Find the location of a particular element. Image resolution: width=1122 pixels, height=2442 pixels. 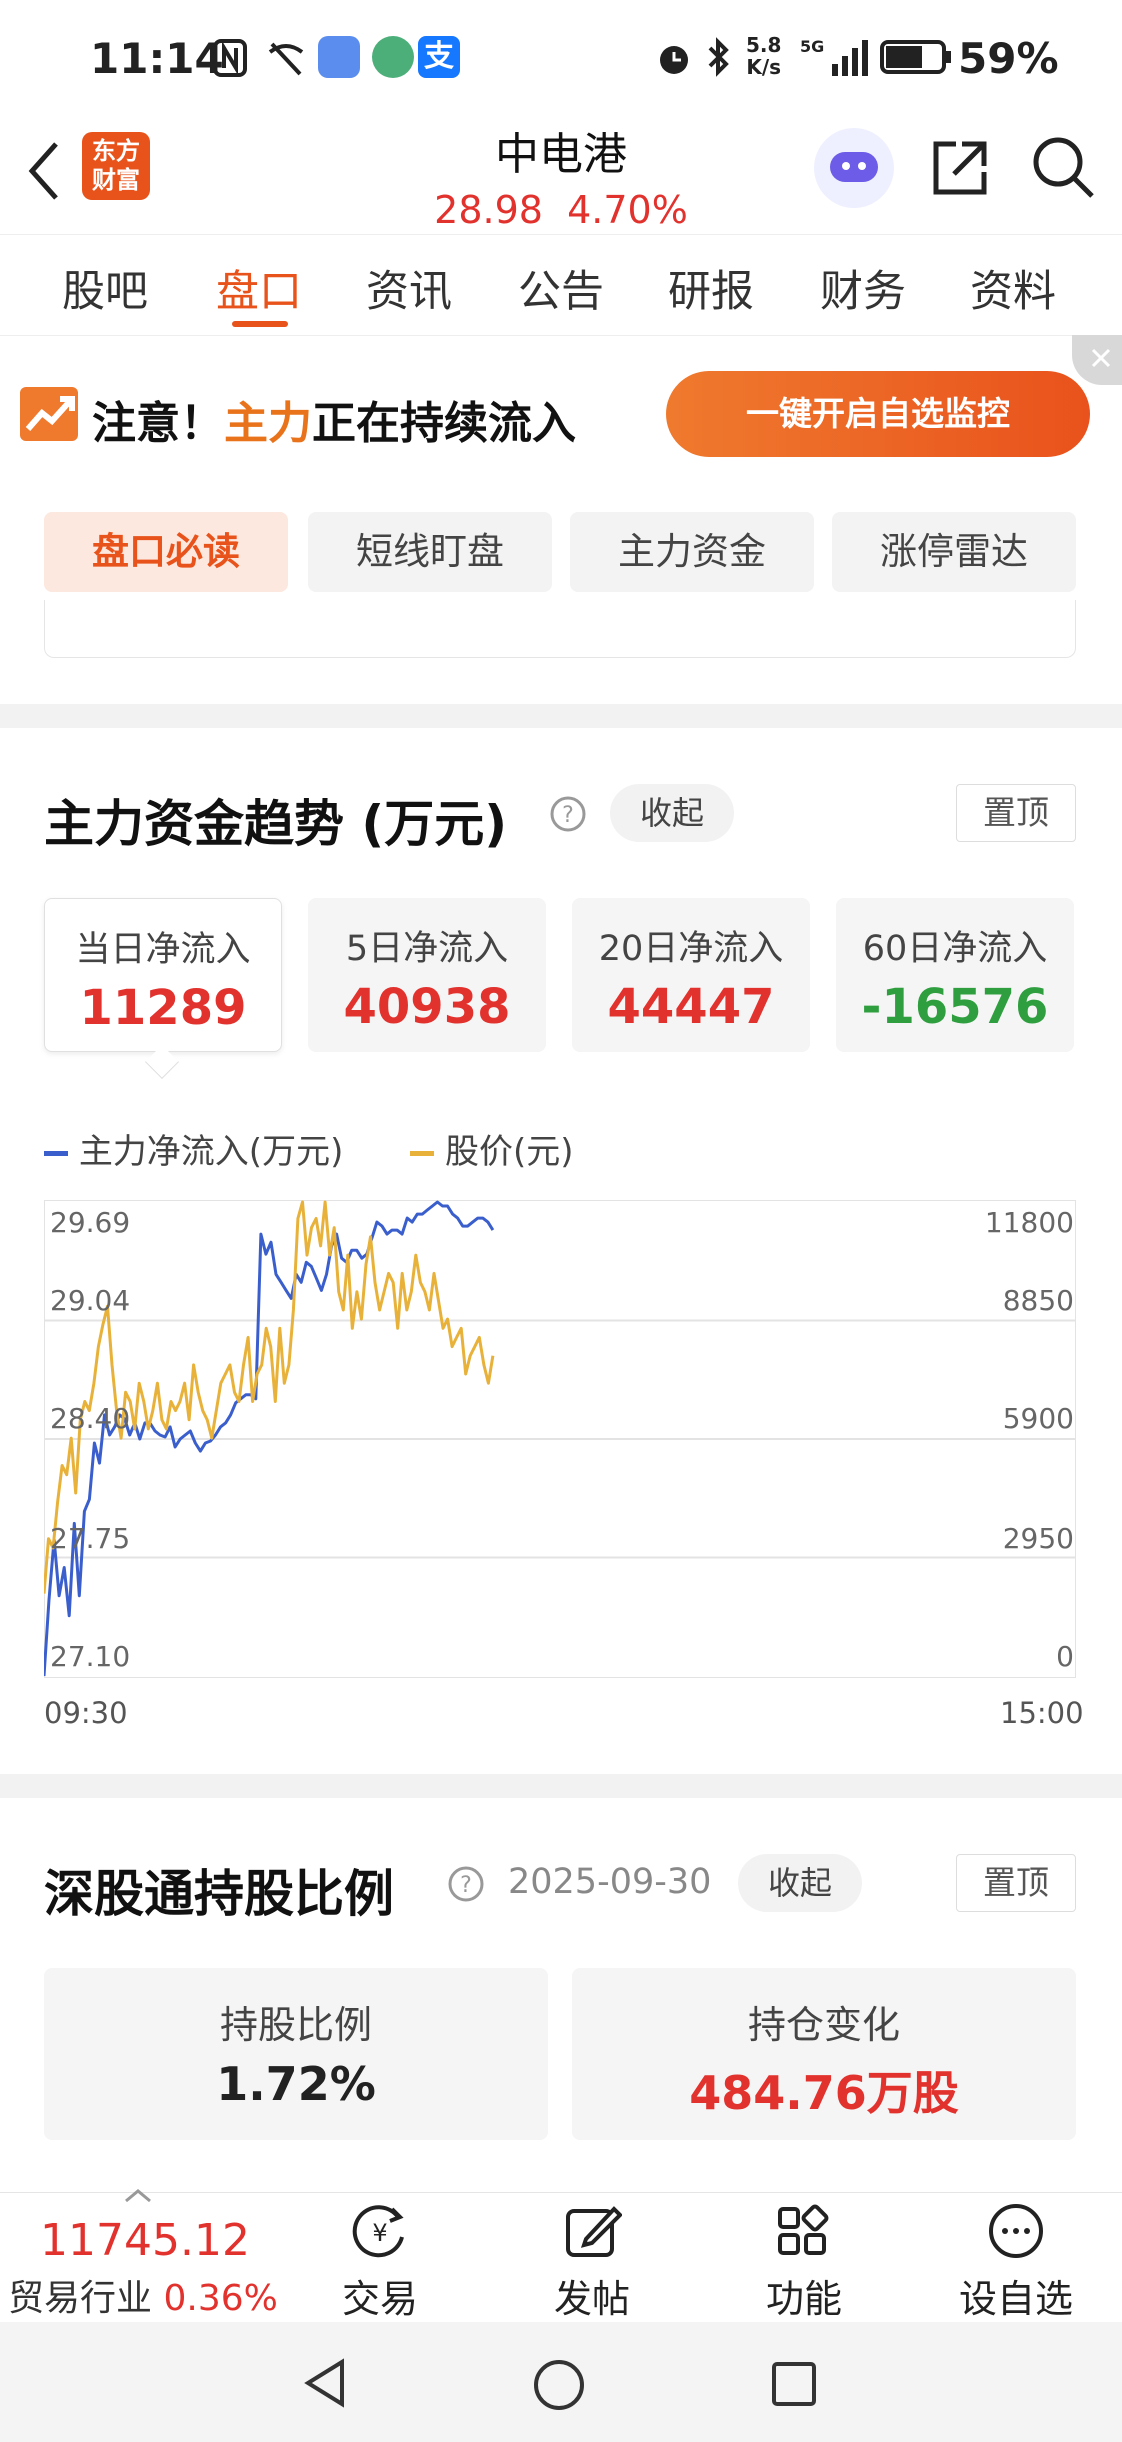

stock-header: 东方 财富 中电港 28.98 4.70% is located at coordinates (561, 176).